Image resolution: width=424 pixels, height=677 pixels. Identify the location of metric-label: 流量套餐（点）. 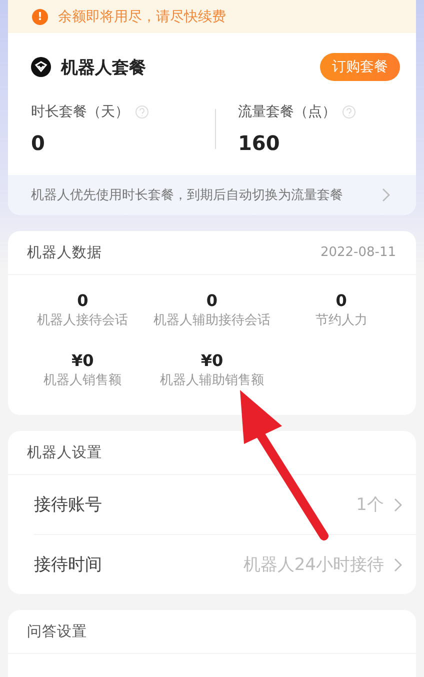
(287, 112).